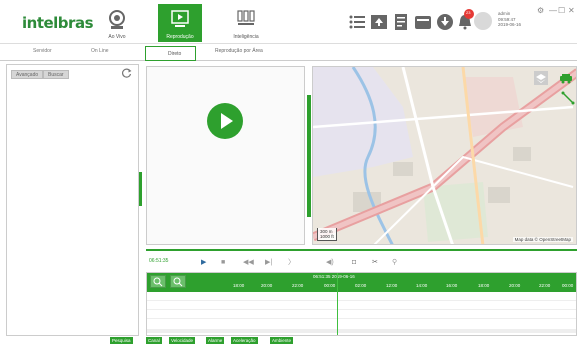 Image resolution: width=577 pixels, height=344 pixels. What do you see at coordinates (182, 340) in the screenshot?
I see `filter-speed-button: Velocidade` at bounding box center [182, 340].